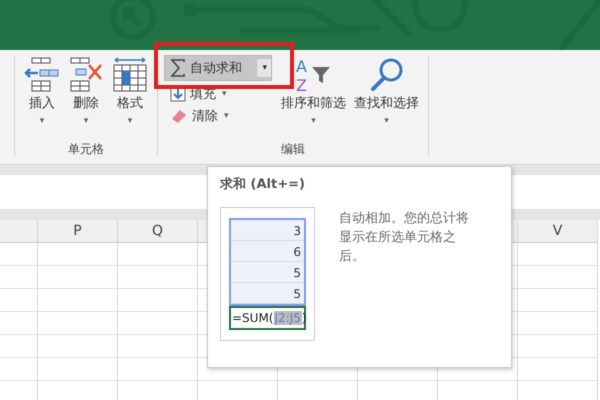 This screenshot has height=400, width=600. What do you see at coordinates (263, 184) in the screenshot?
I see `tooltip-title: 求和 (Alt+=)` at bounding box center [263, 184].